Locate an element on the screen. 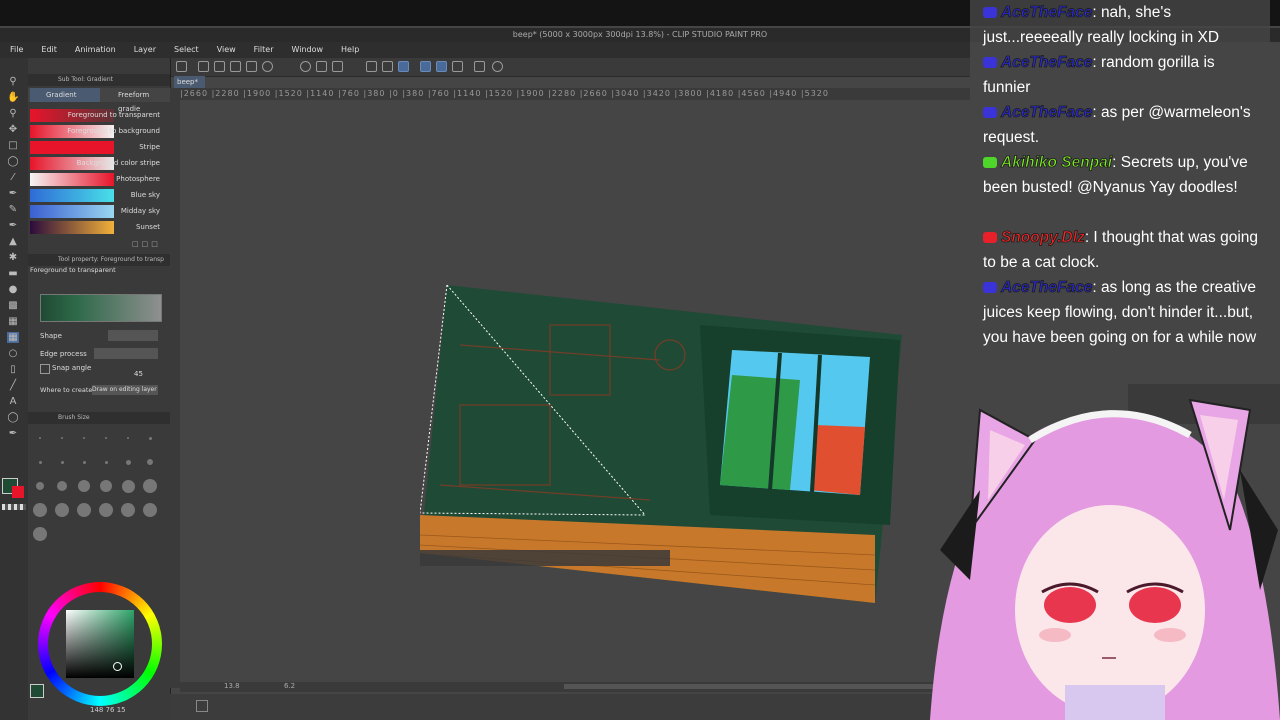 The height and width of the screenshot is (720, 1280). tab-freeform-gradient: Freeform gradie is located at coordinates (136, 100).